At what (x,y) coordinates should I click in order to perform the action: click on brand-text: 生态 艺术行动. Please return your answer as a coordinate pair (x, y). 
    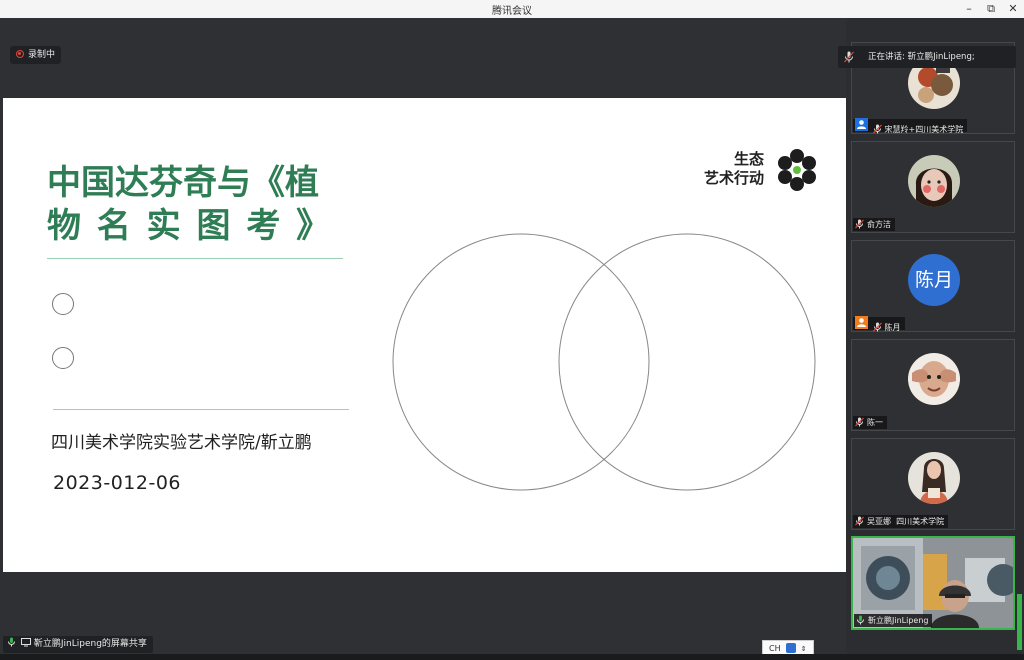
    Looking at the image, I should click on (734, 169).